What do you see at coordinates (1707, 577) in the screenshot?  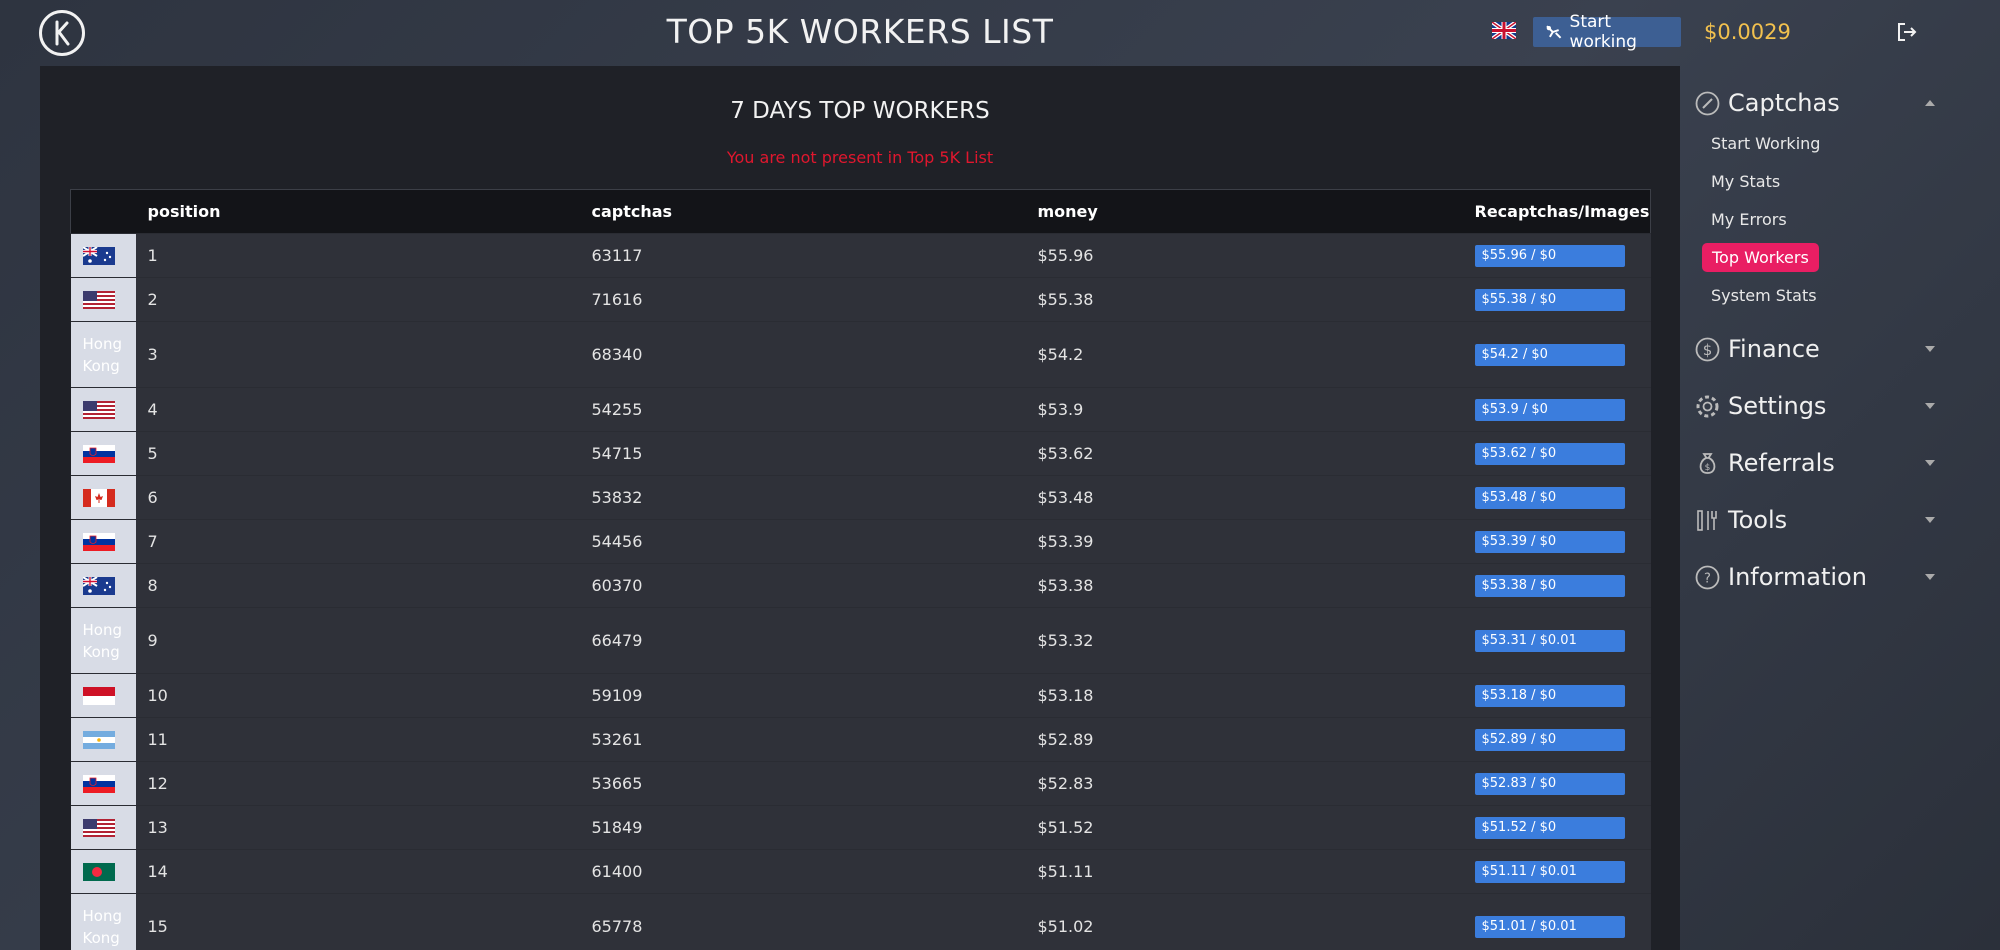 I see `help-icon: ?` at bounding box center [1707, 577].